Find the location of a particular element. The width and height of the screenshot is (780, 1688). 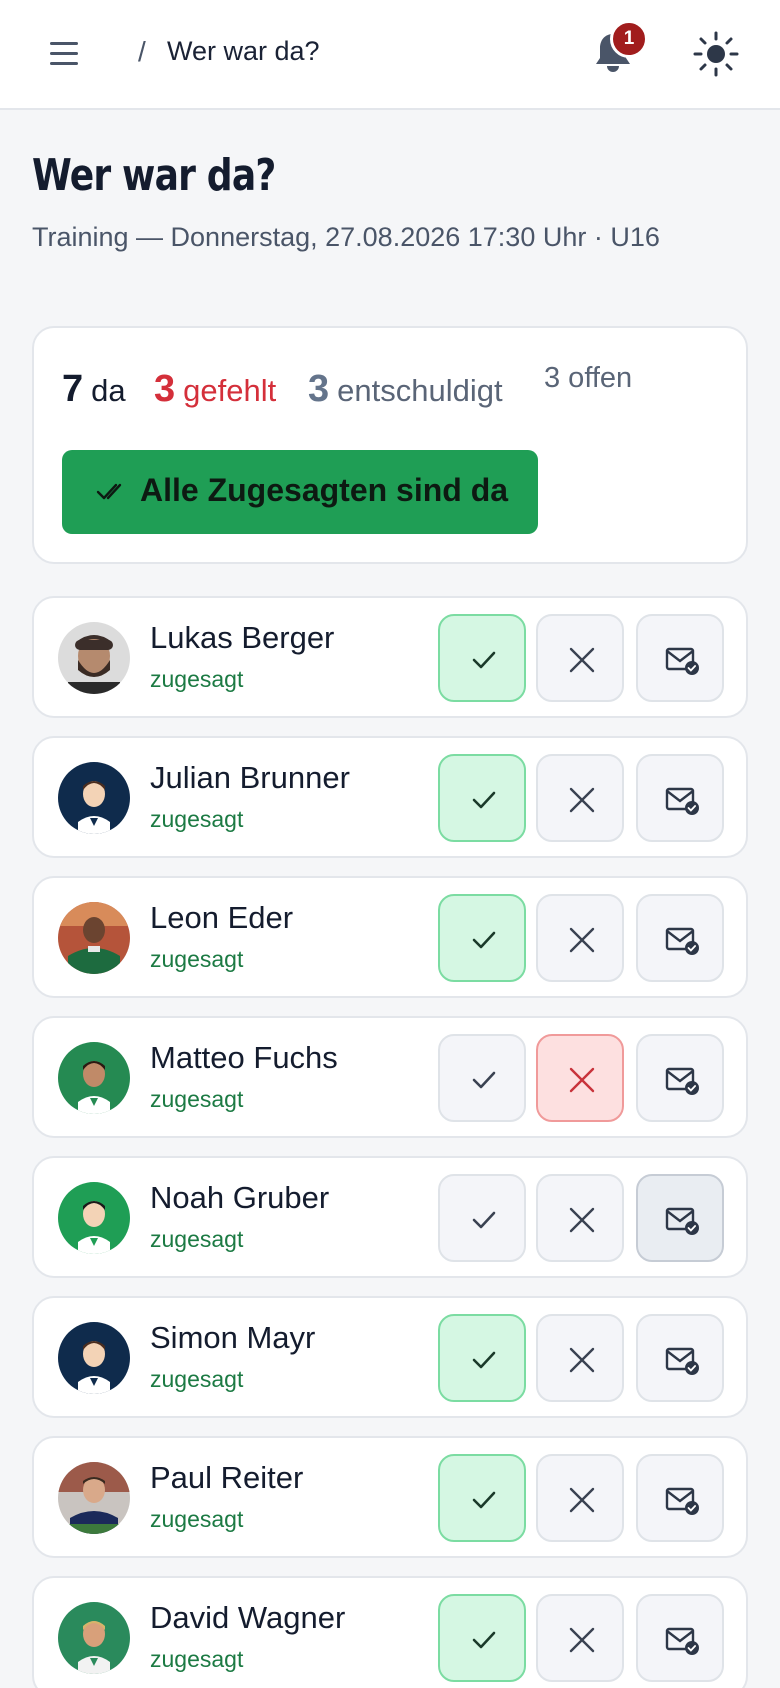

player-row: Noah Gruber zugesagt is located at coordinates (390, 1217).